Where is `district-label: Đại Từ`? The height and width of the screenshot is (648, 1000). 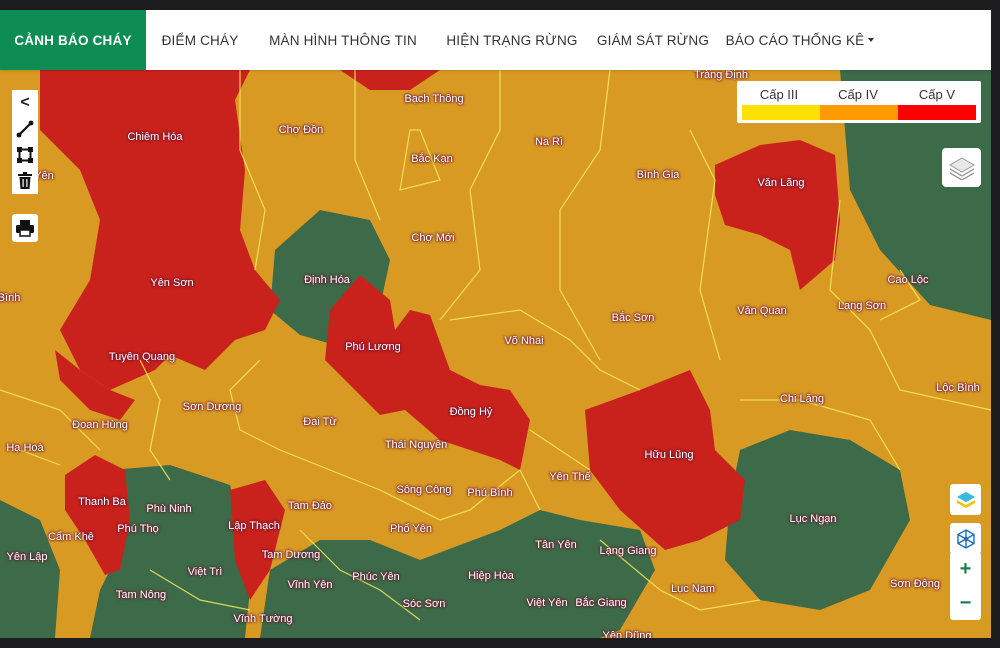
district-label: Đại Từ is located at coordinates (320, 422).